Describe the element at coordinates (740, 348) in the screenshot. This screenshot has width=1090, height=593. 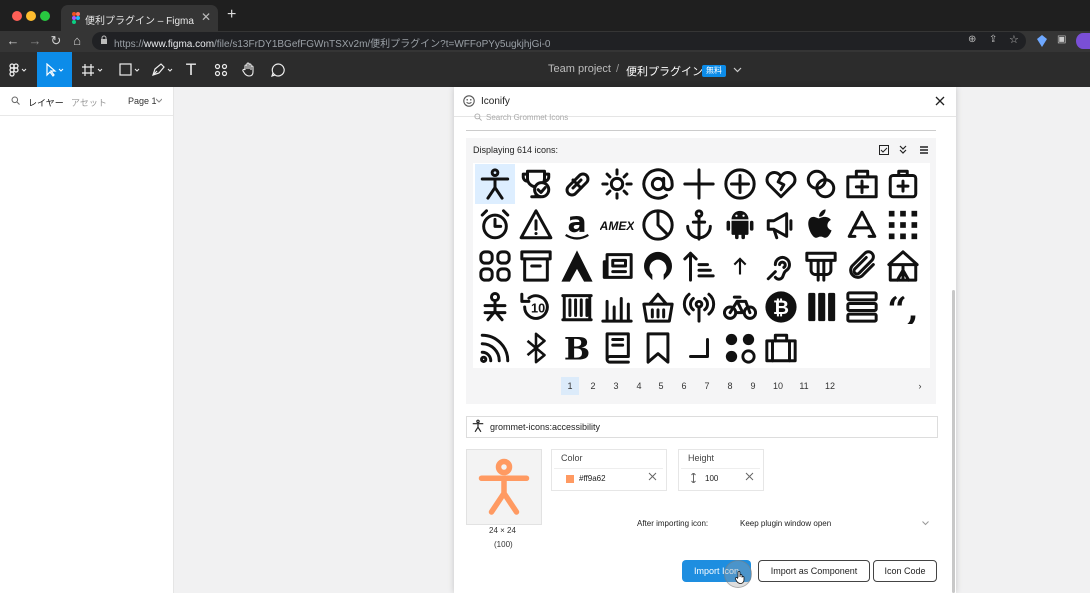
I see `bowling-icon` at that location.